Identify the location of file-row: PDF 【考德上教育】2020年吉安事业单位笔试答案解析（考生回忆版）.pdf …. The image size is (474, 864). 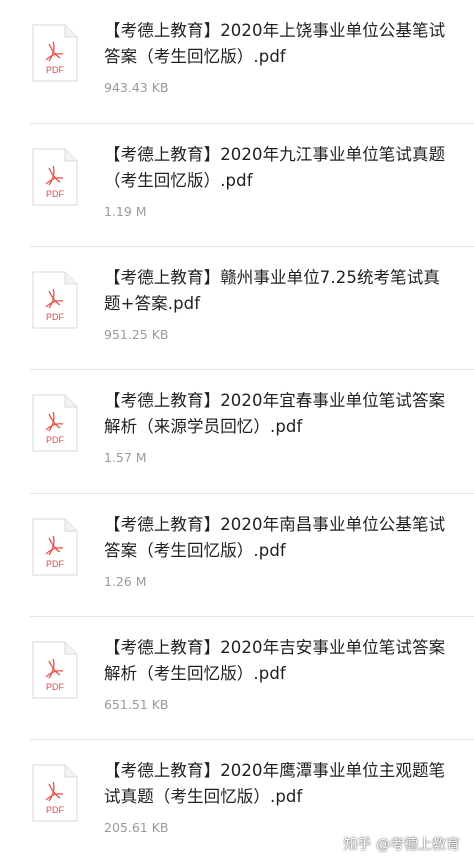
(237, 679).